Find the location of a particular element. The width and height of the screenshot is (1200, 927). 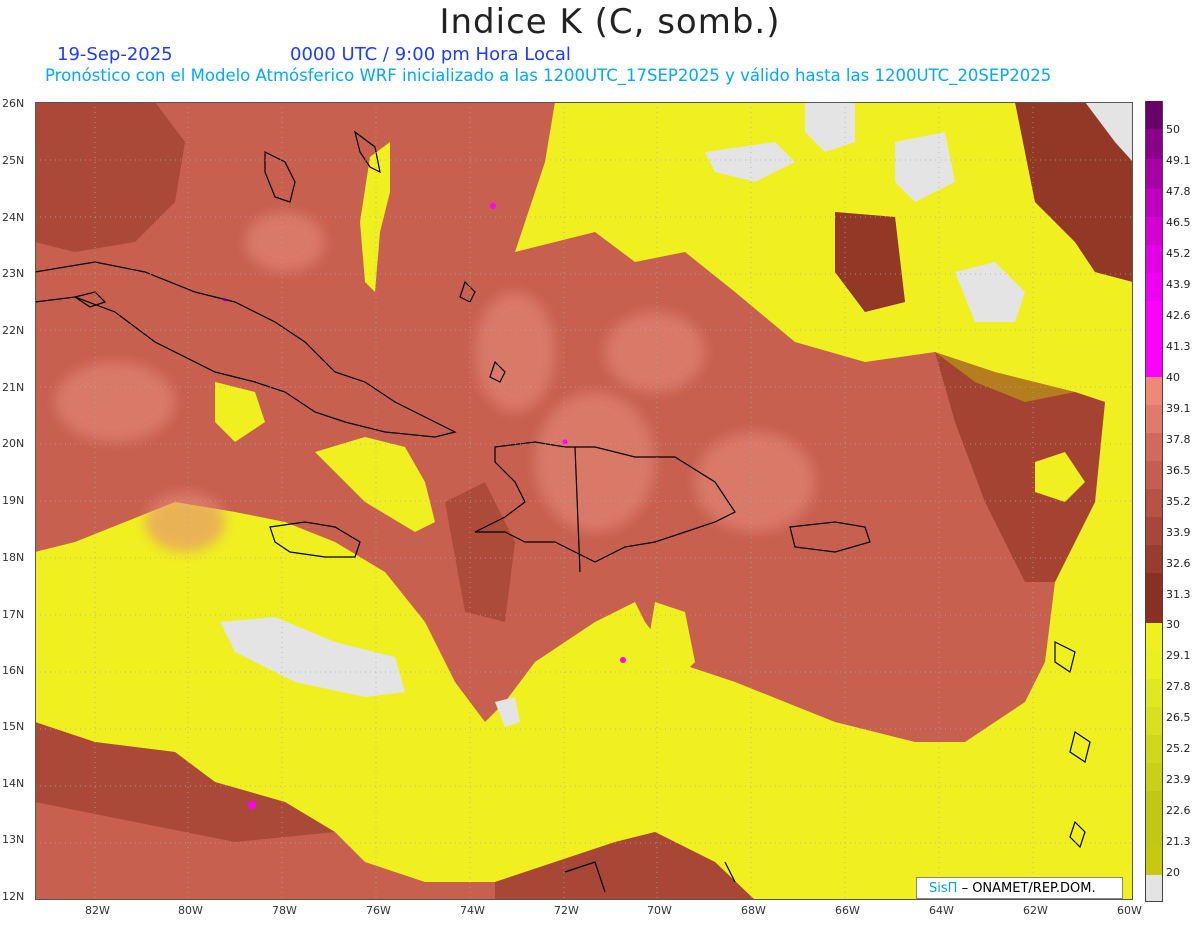

colorbar-label: 43.9 is located at coordinates (1178, 284).